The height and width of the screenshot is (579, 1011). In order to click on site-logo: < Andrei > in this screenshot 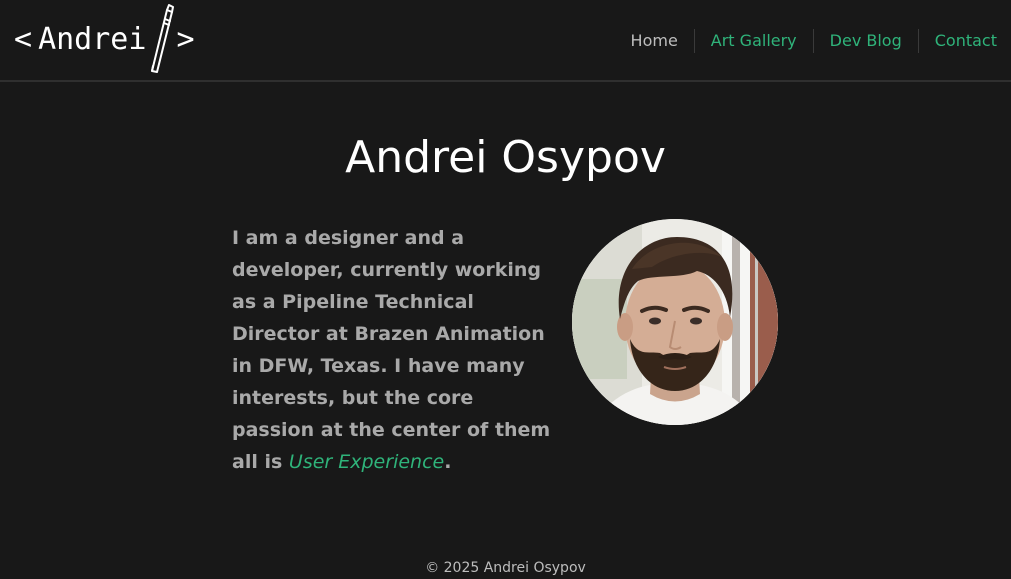, I will do `click(104, 39)`.